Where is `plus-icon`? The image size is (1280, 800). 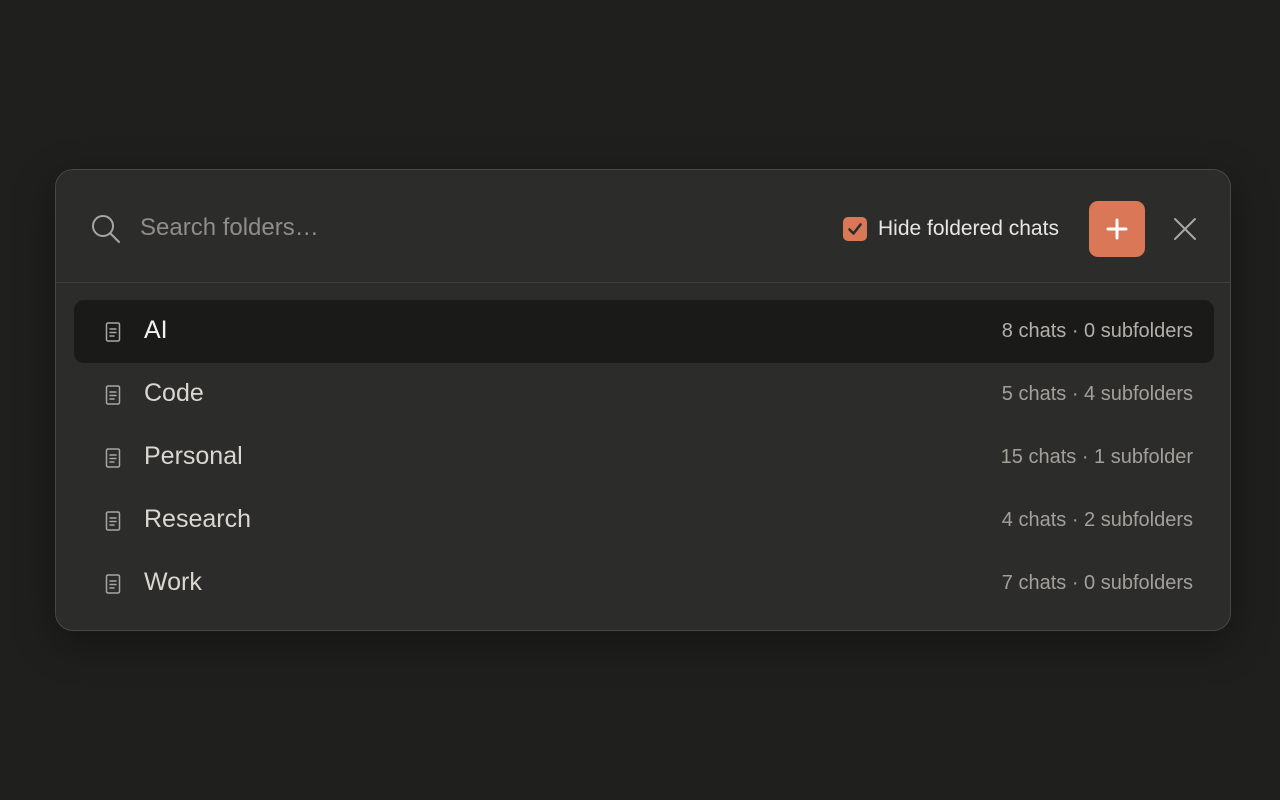
plus-icon is located at coordinates (1117, 229).